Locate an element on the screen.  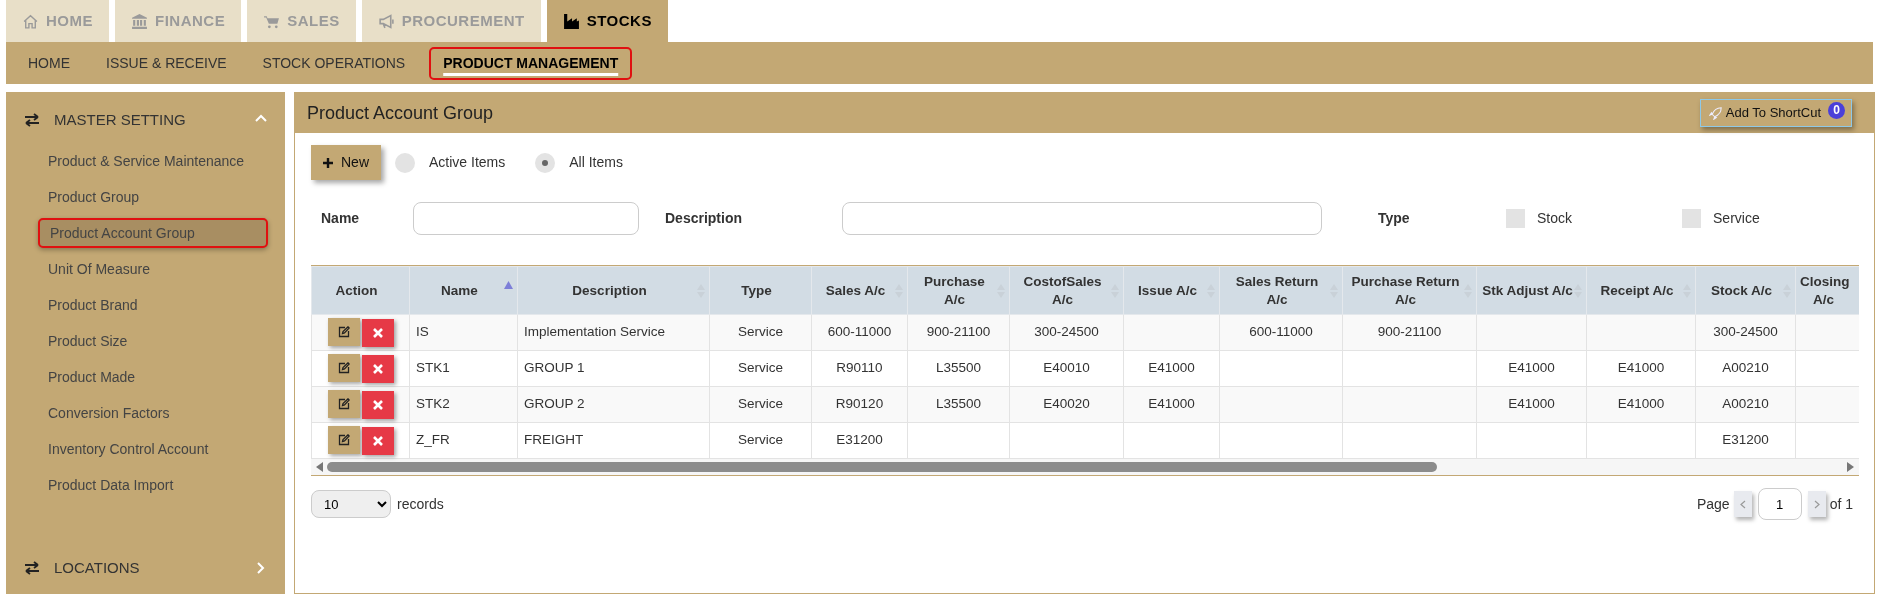
sub-nav-tab: STOCK OPERATIONS is located at coordinates (334, 63).